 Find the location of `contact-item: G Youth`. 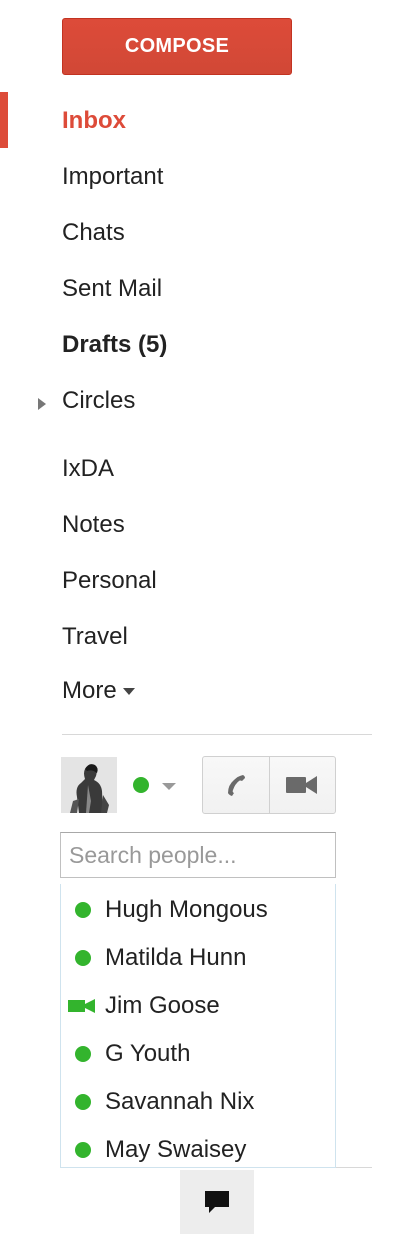

contact-item: G Youth is located at coordinates (198, 1054).